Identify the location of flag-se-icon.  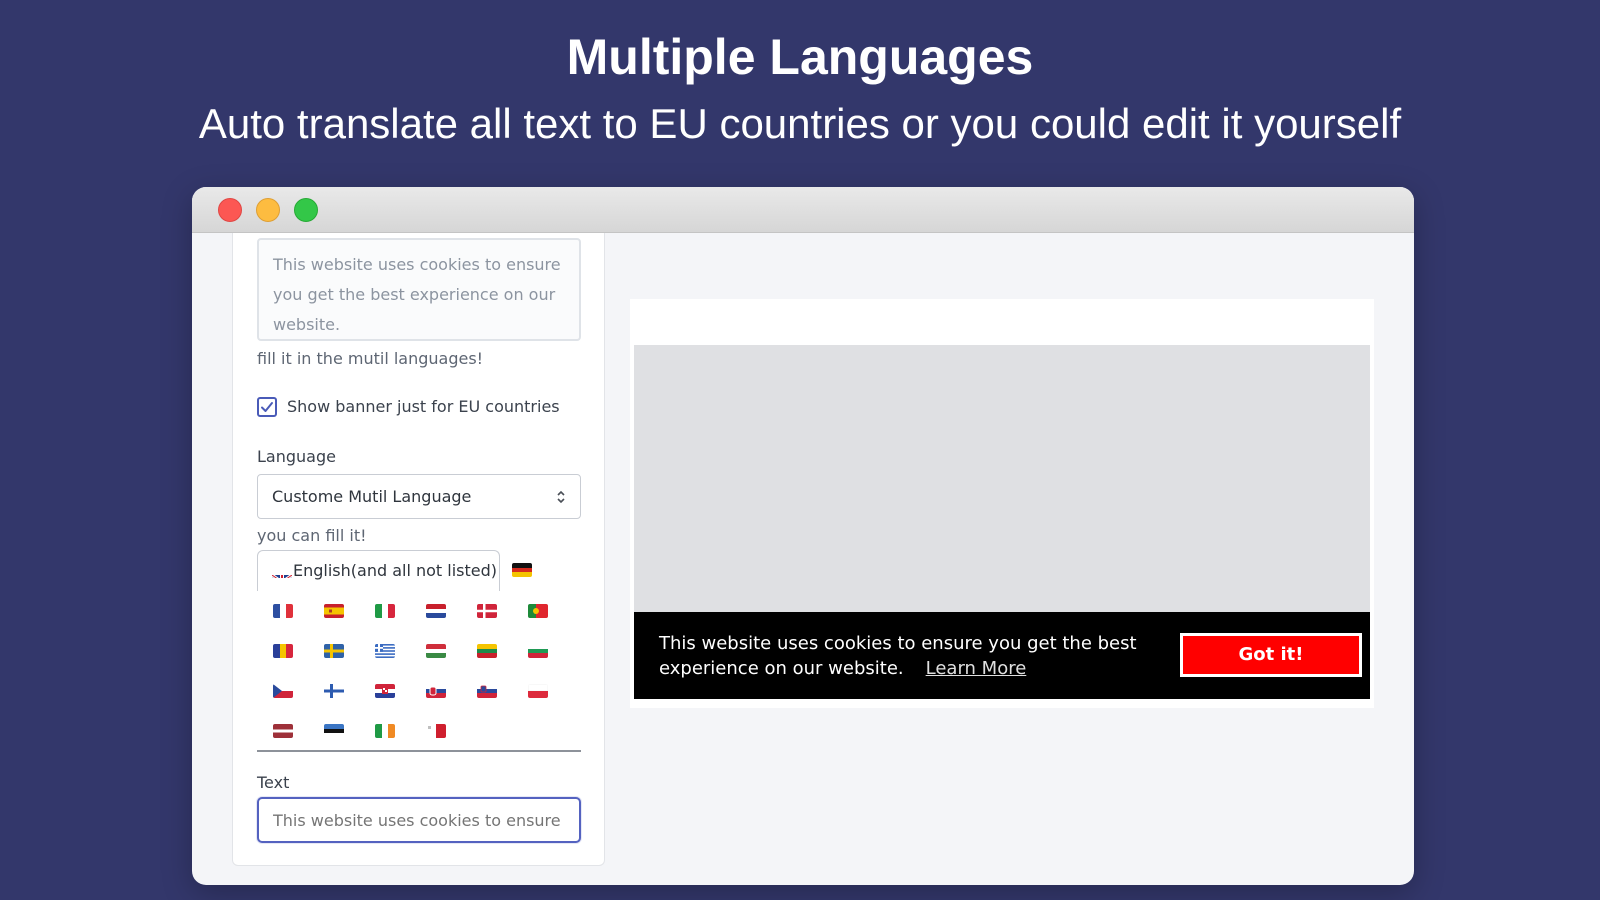
(334, 651).